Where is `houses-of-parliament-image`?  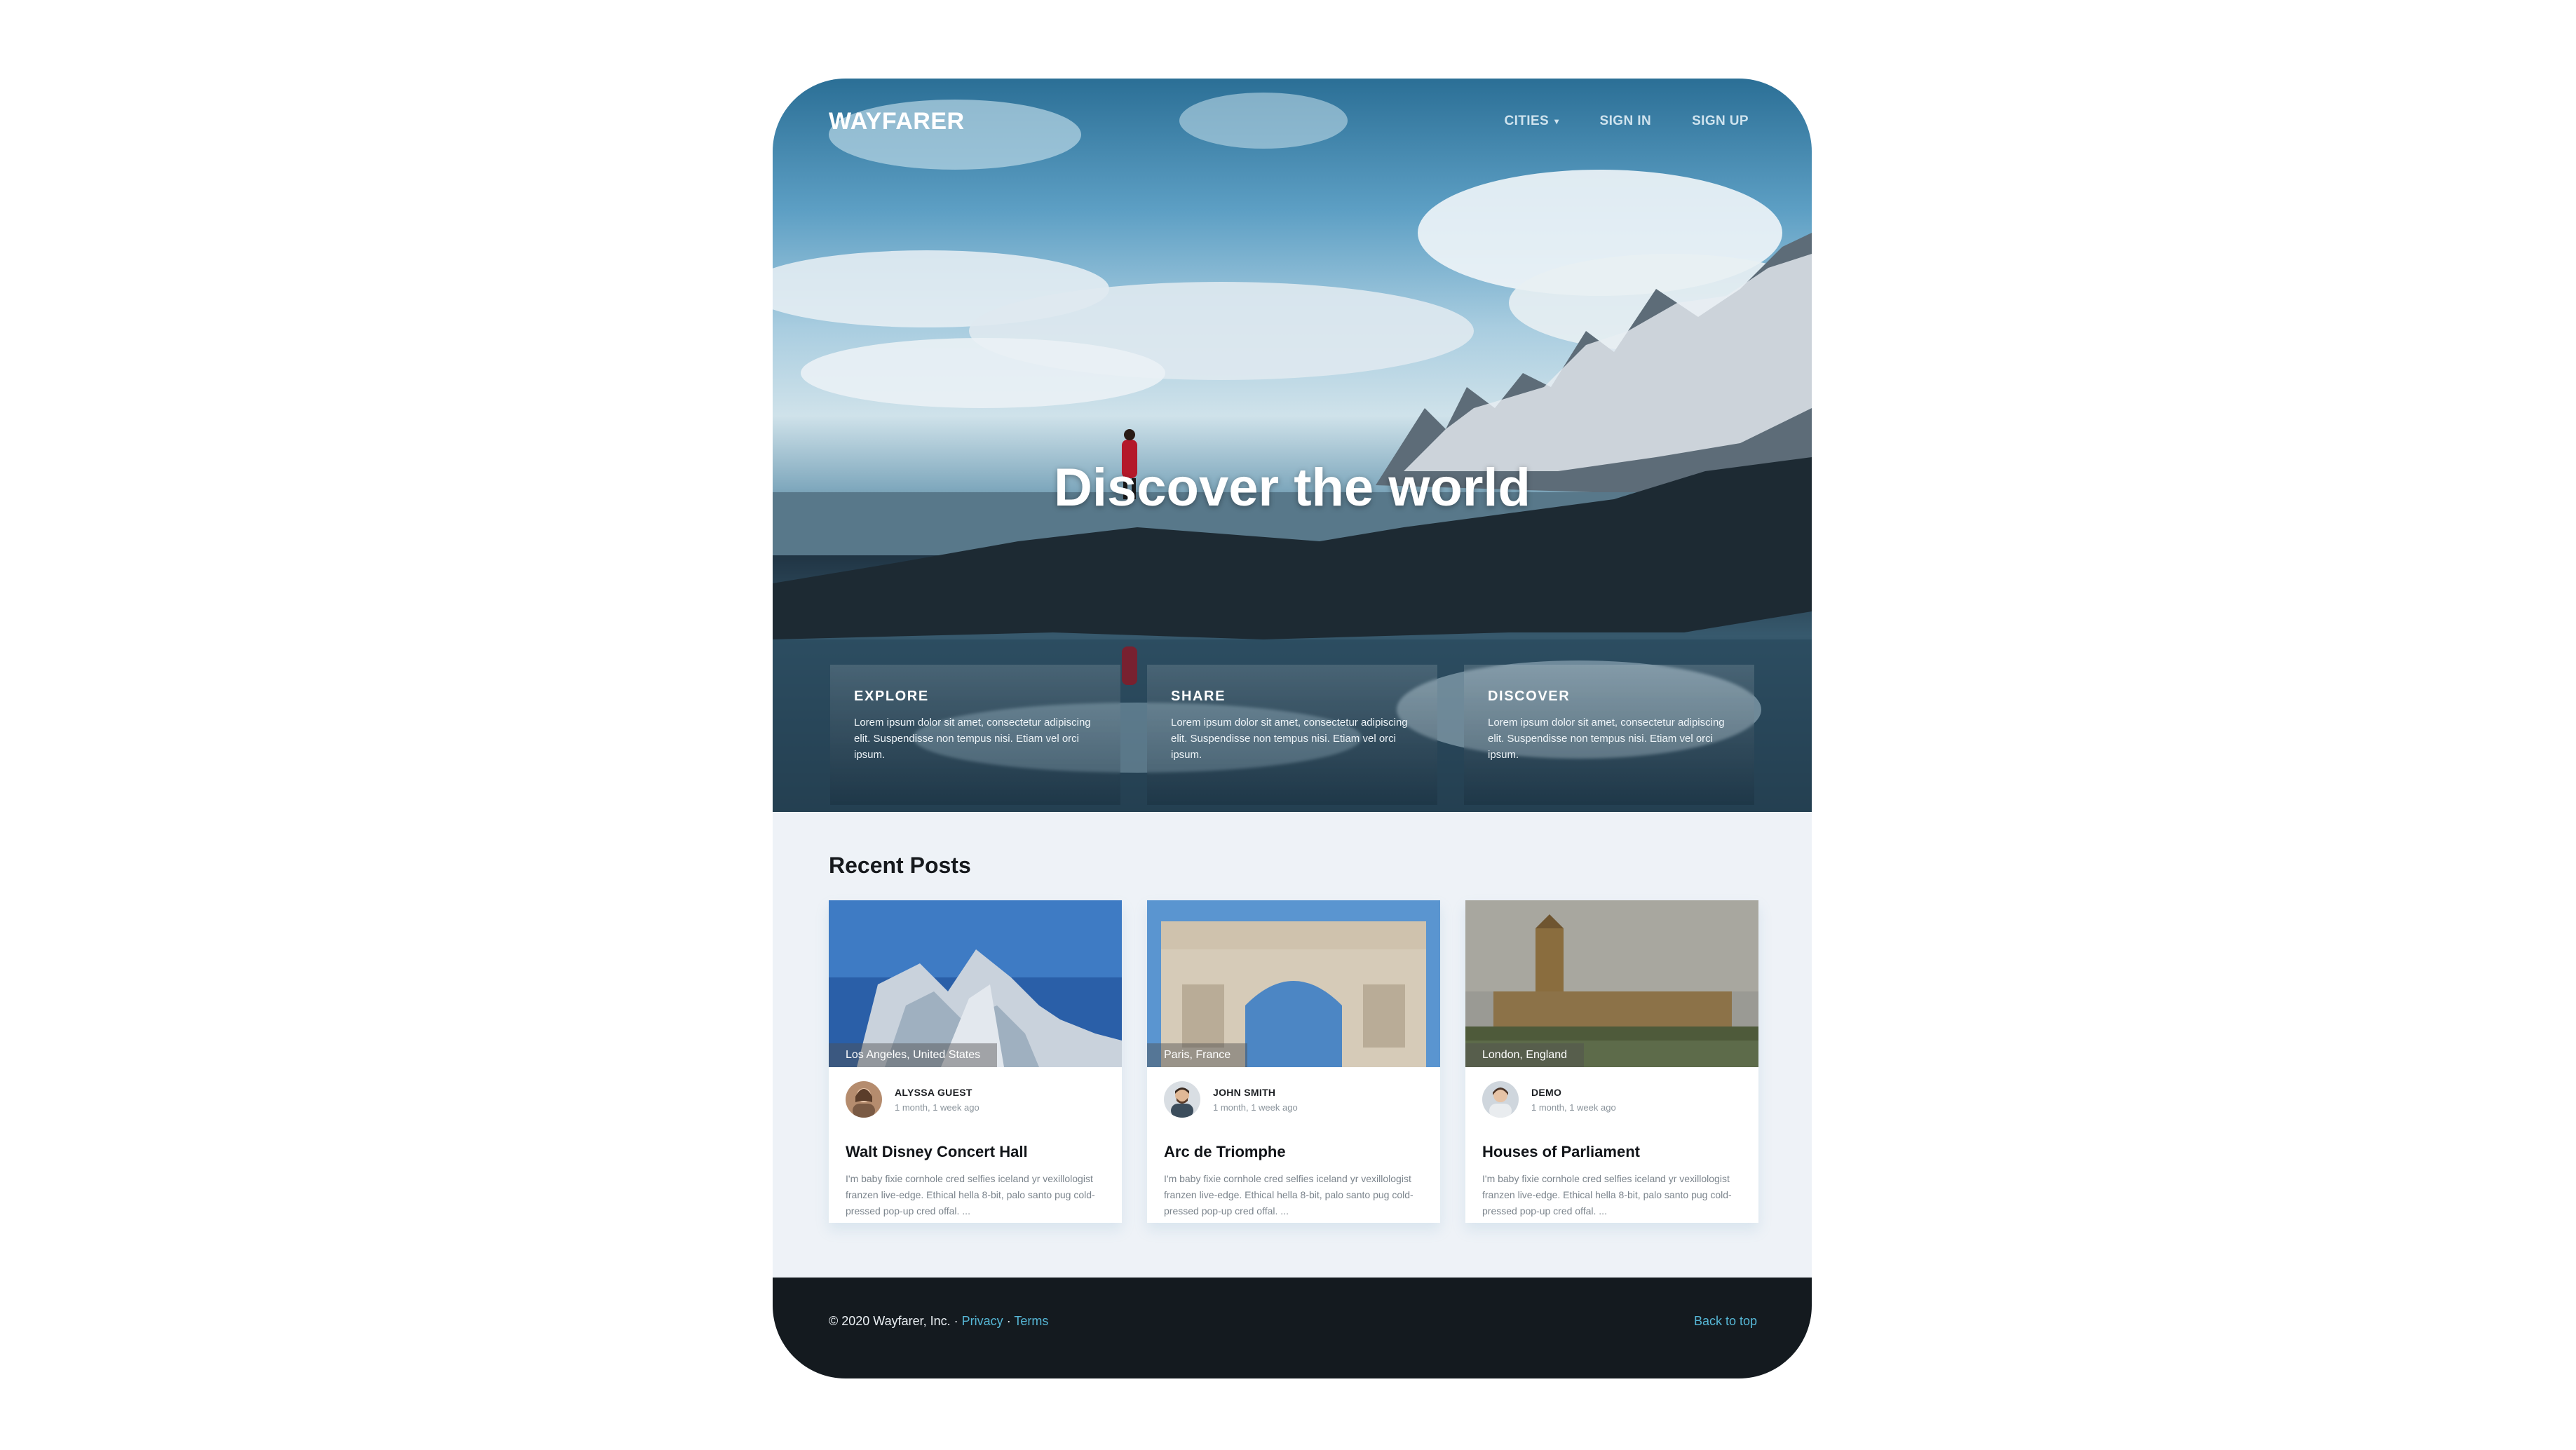 houses-of-parliament-image is located at coordinates (1611, 983).